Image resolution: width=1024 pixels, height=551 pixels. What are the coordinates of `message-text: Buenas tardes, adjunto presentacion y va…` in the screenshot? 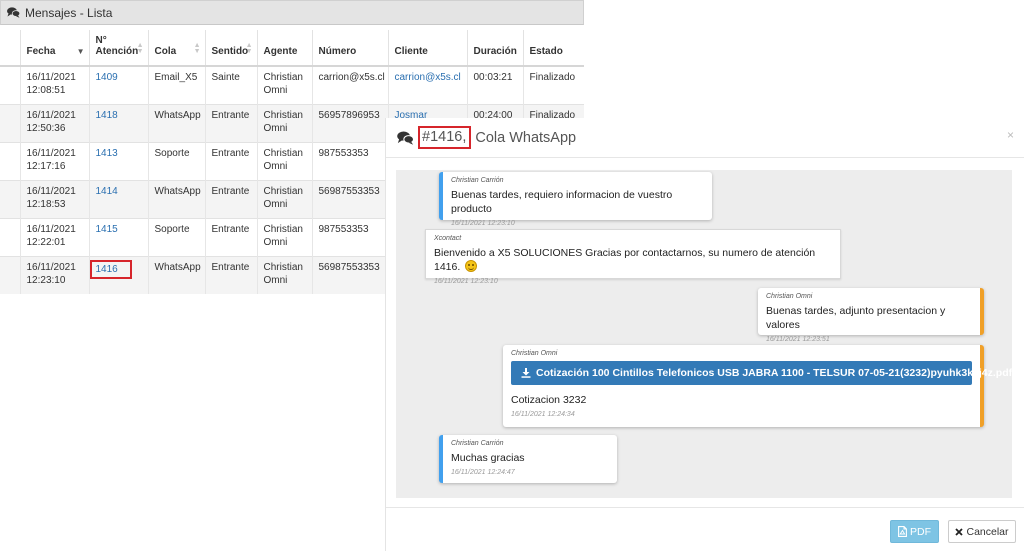 It's located at (856, 318).